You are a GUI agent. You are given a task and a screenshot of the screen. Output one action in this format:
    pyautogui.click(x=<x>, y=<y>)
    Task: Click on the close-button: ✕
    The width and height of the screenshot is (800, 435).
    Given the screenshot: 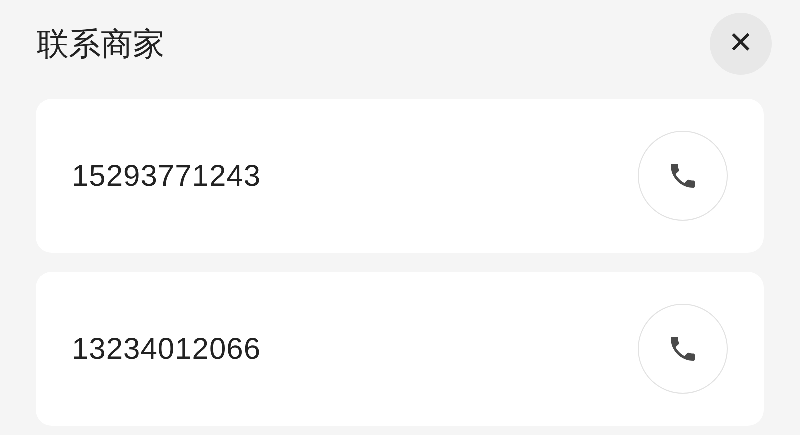 What is the action you would take?
    pyautogui.click(x=741, y=43)
    